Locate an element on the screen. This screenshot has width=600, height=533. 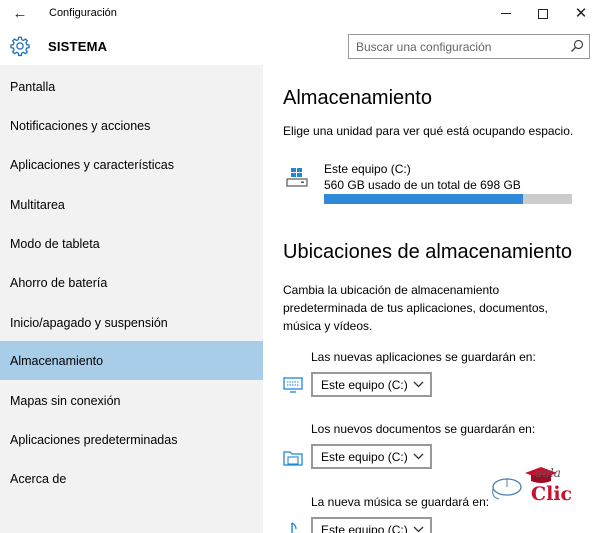
locations-title: Ubicaciones de almacenamiento is located at coordinates (428, 252).